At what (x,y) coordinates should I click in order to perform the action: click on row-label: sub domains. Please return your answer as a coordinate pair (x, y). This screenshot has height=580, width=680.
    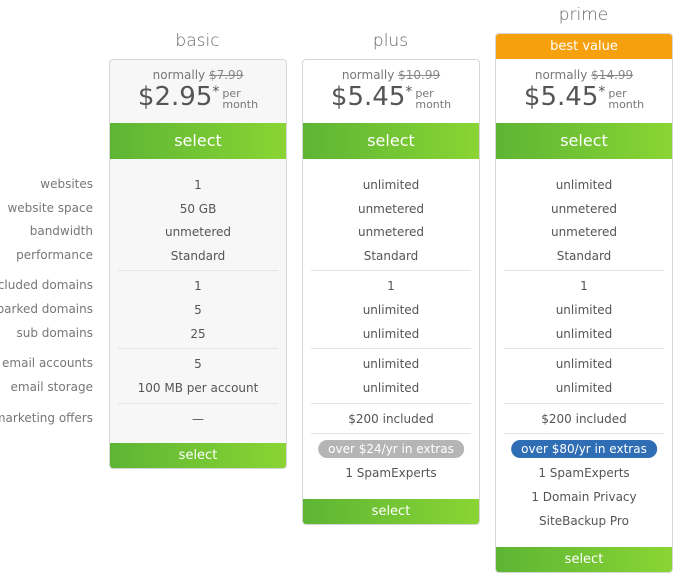
    Looking at the image, I should click on (54, 333).